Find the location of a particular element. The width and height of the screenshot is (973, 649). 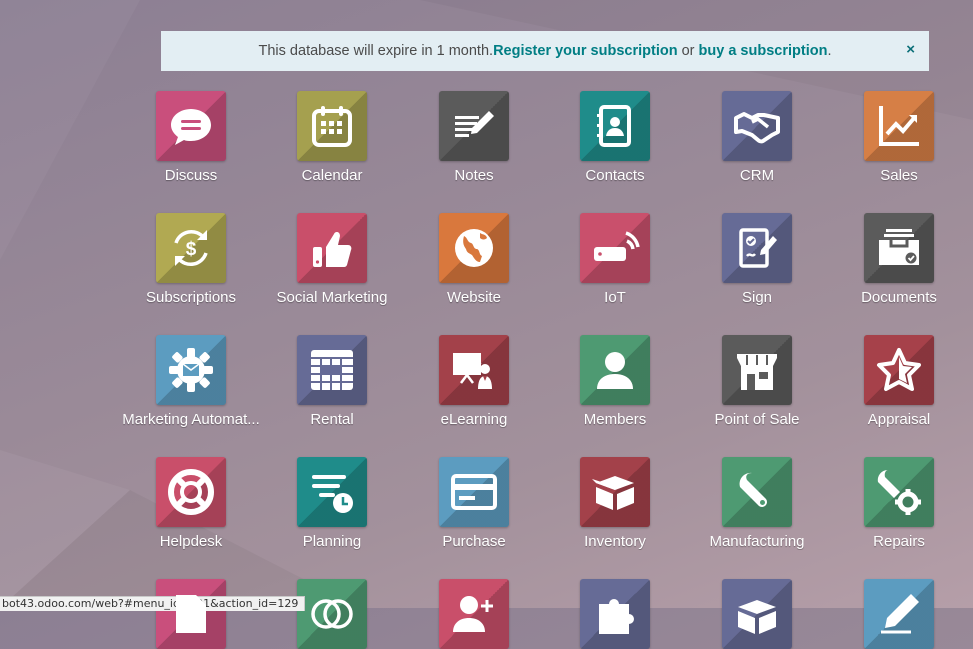

app-open-box is located at coordinates (757, 614).